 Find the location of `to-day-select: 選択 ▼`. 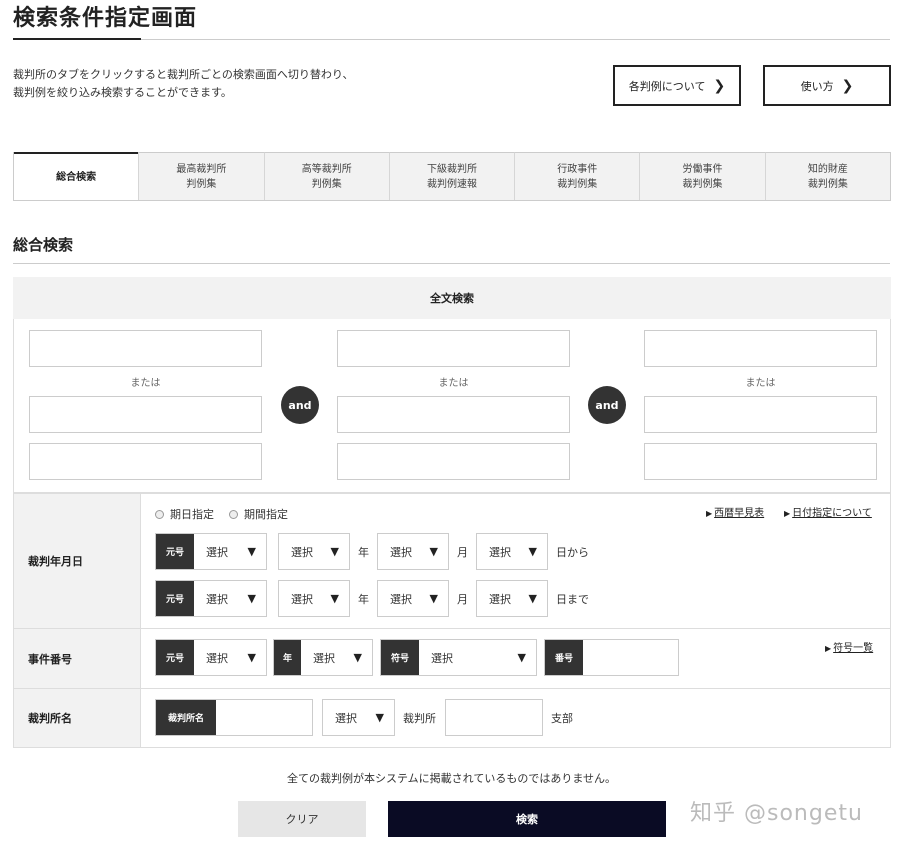

to-day-select: 選択 ▼ is located at coordinates (512, 598).